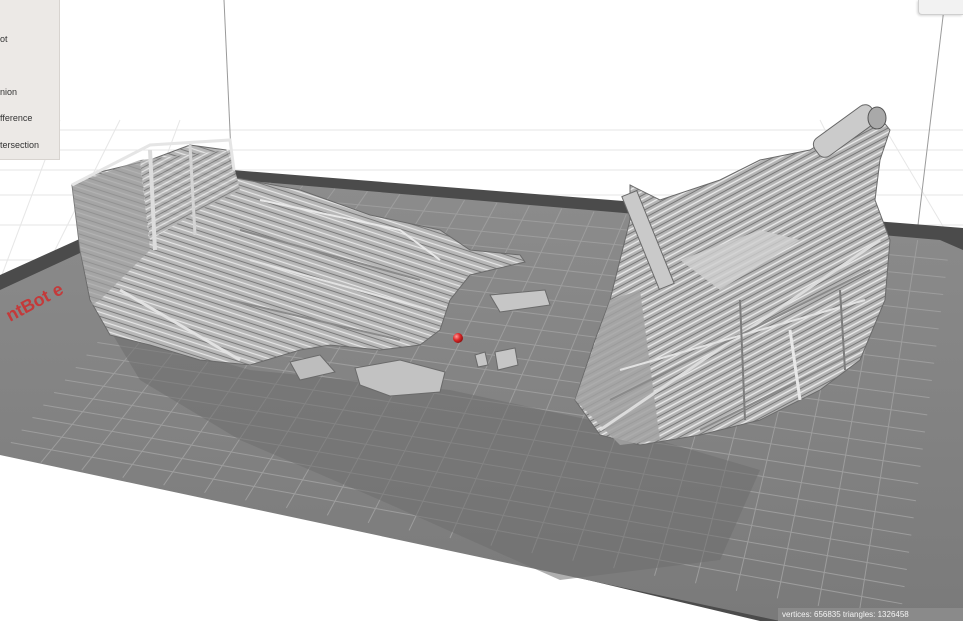 This screenshot has height=621, width=963. What do you see at coordinates (9, 92) in the screenshot?
I see `panel-item-label: nion` at bounding box center [9, 92].